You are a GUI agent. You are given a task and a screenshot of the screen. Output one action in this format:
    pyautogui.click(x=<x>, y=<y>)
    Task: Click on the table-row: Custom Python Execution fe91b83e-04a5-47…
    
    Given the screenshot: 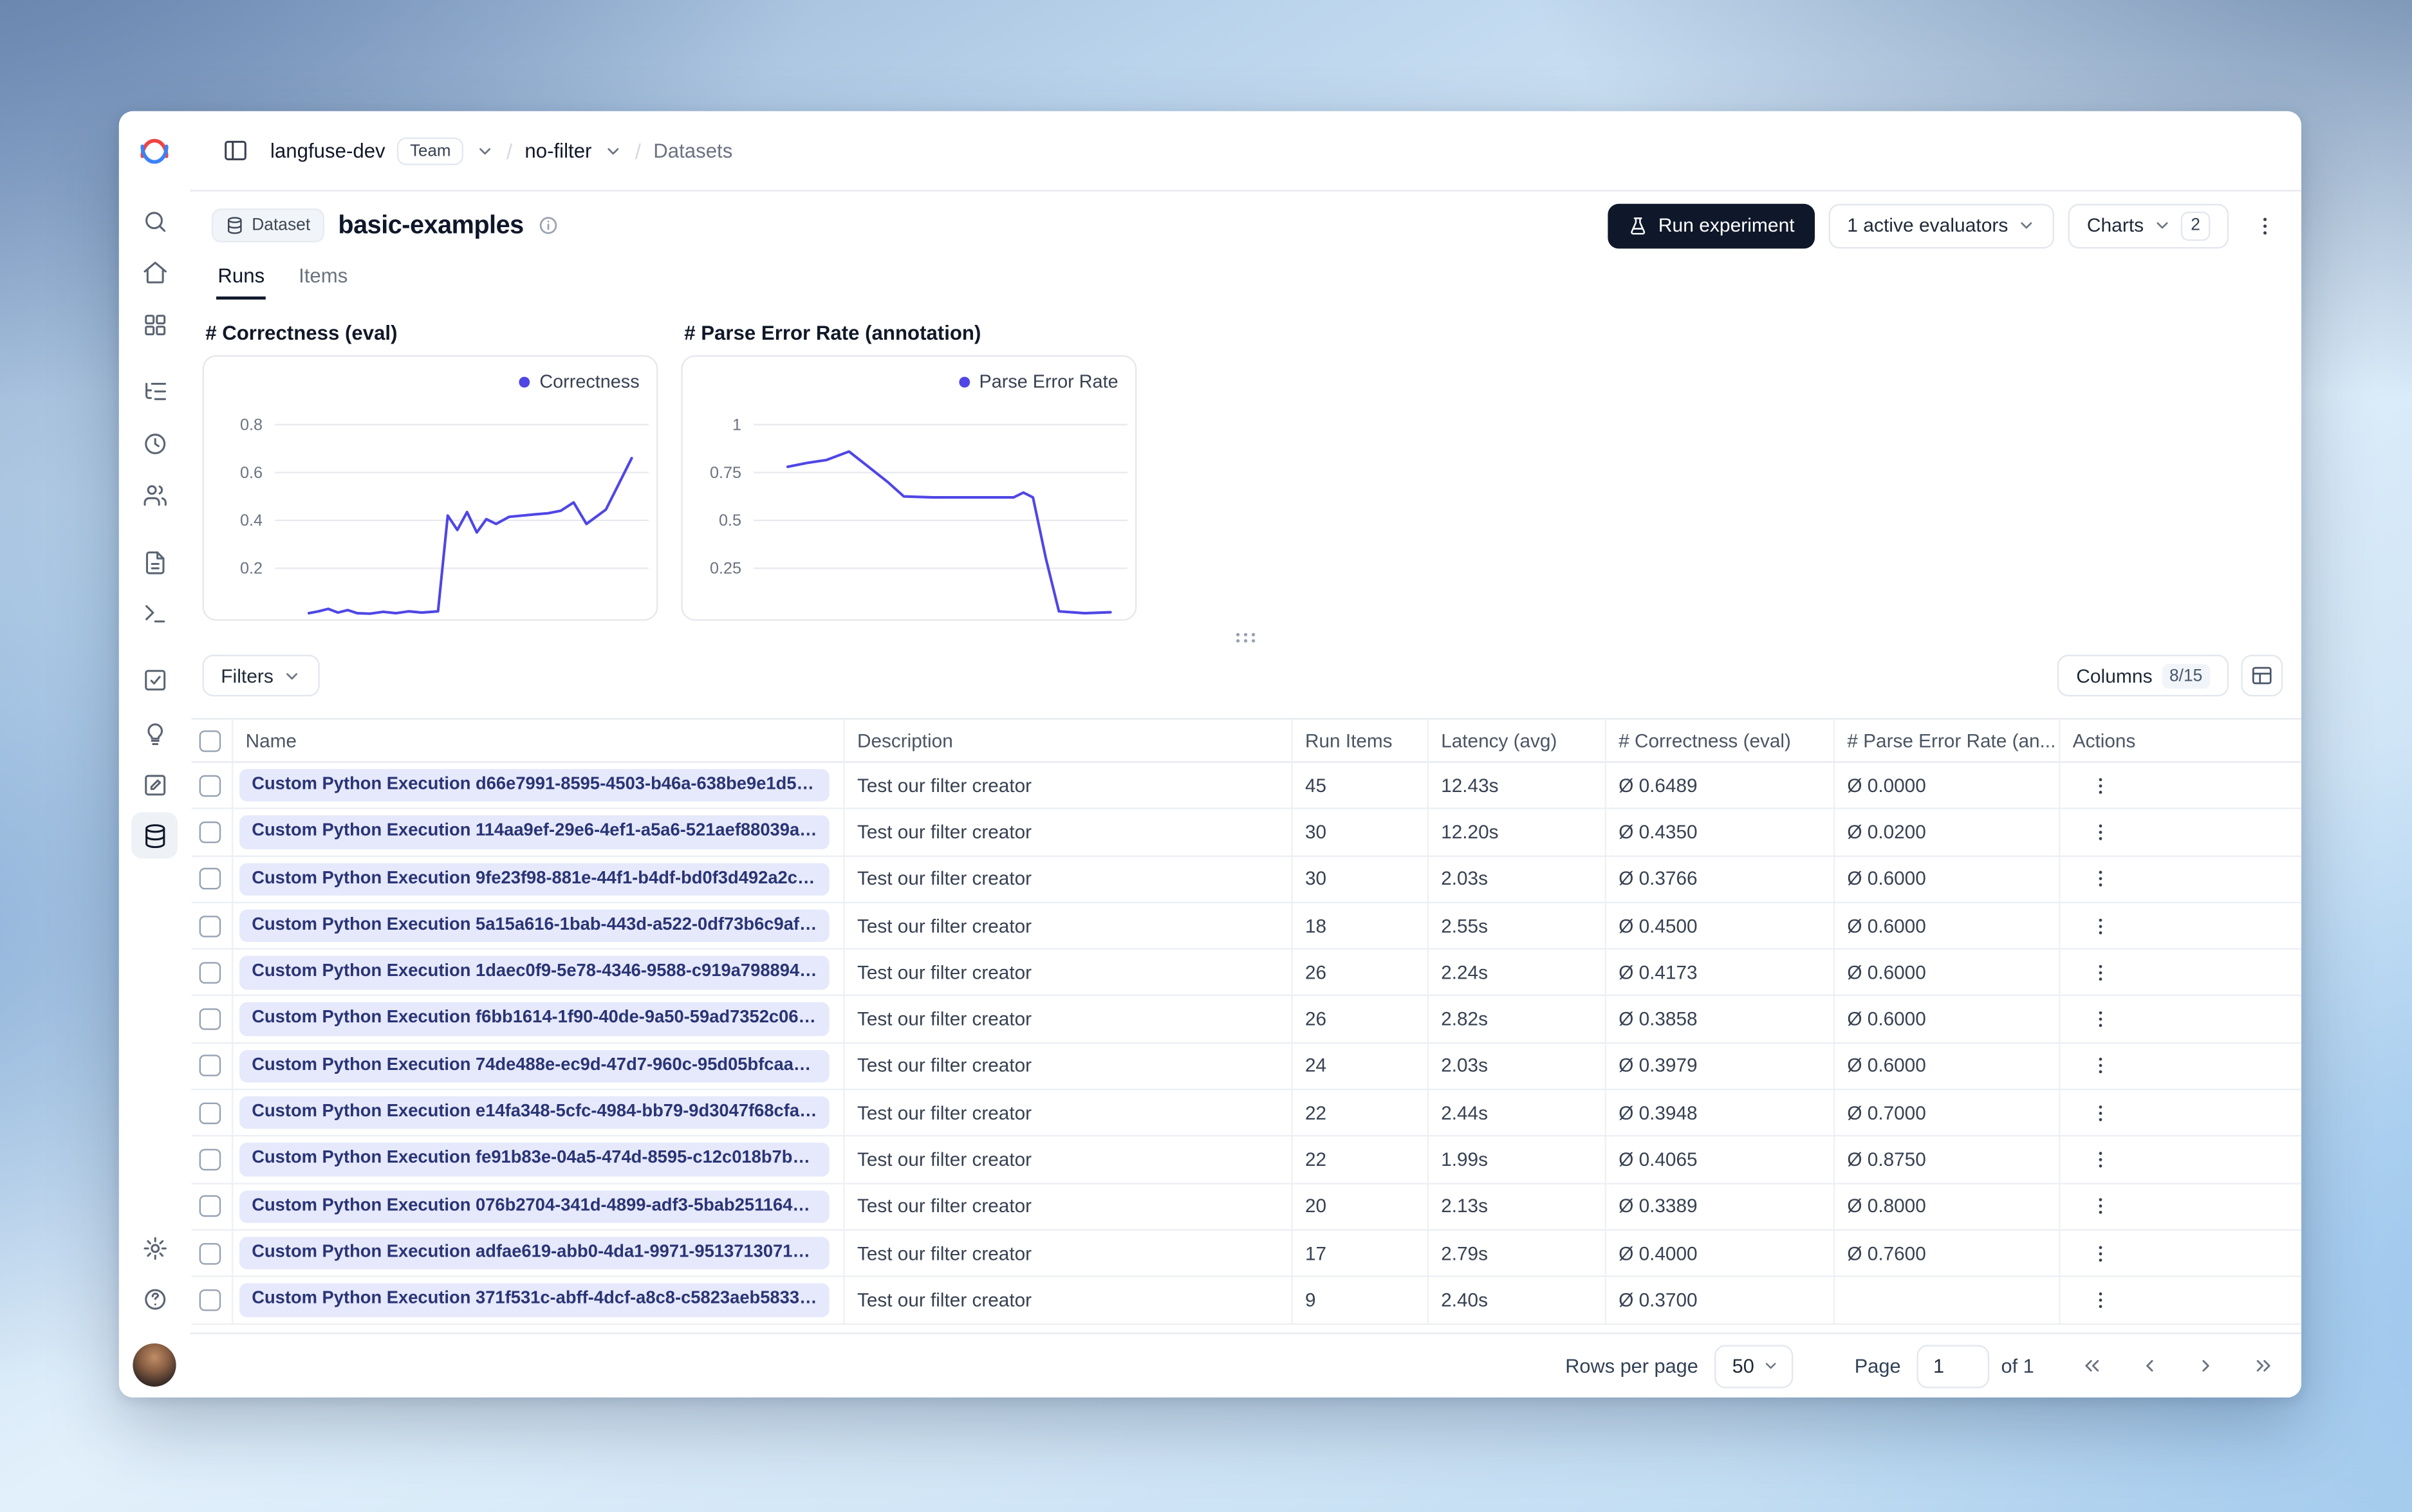 What is the action you would take?
    pyautogui.click(x=1246, y=1161)
    